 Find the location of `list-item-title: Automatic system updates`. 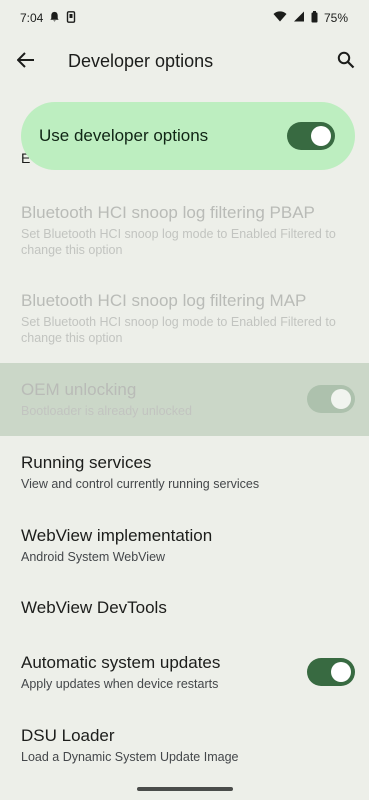

list-item-title: Automatic system updates is located at coordinates (121, 662).